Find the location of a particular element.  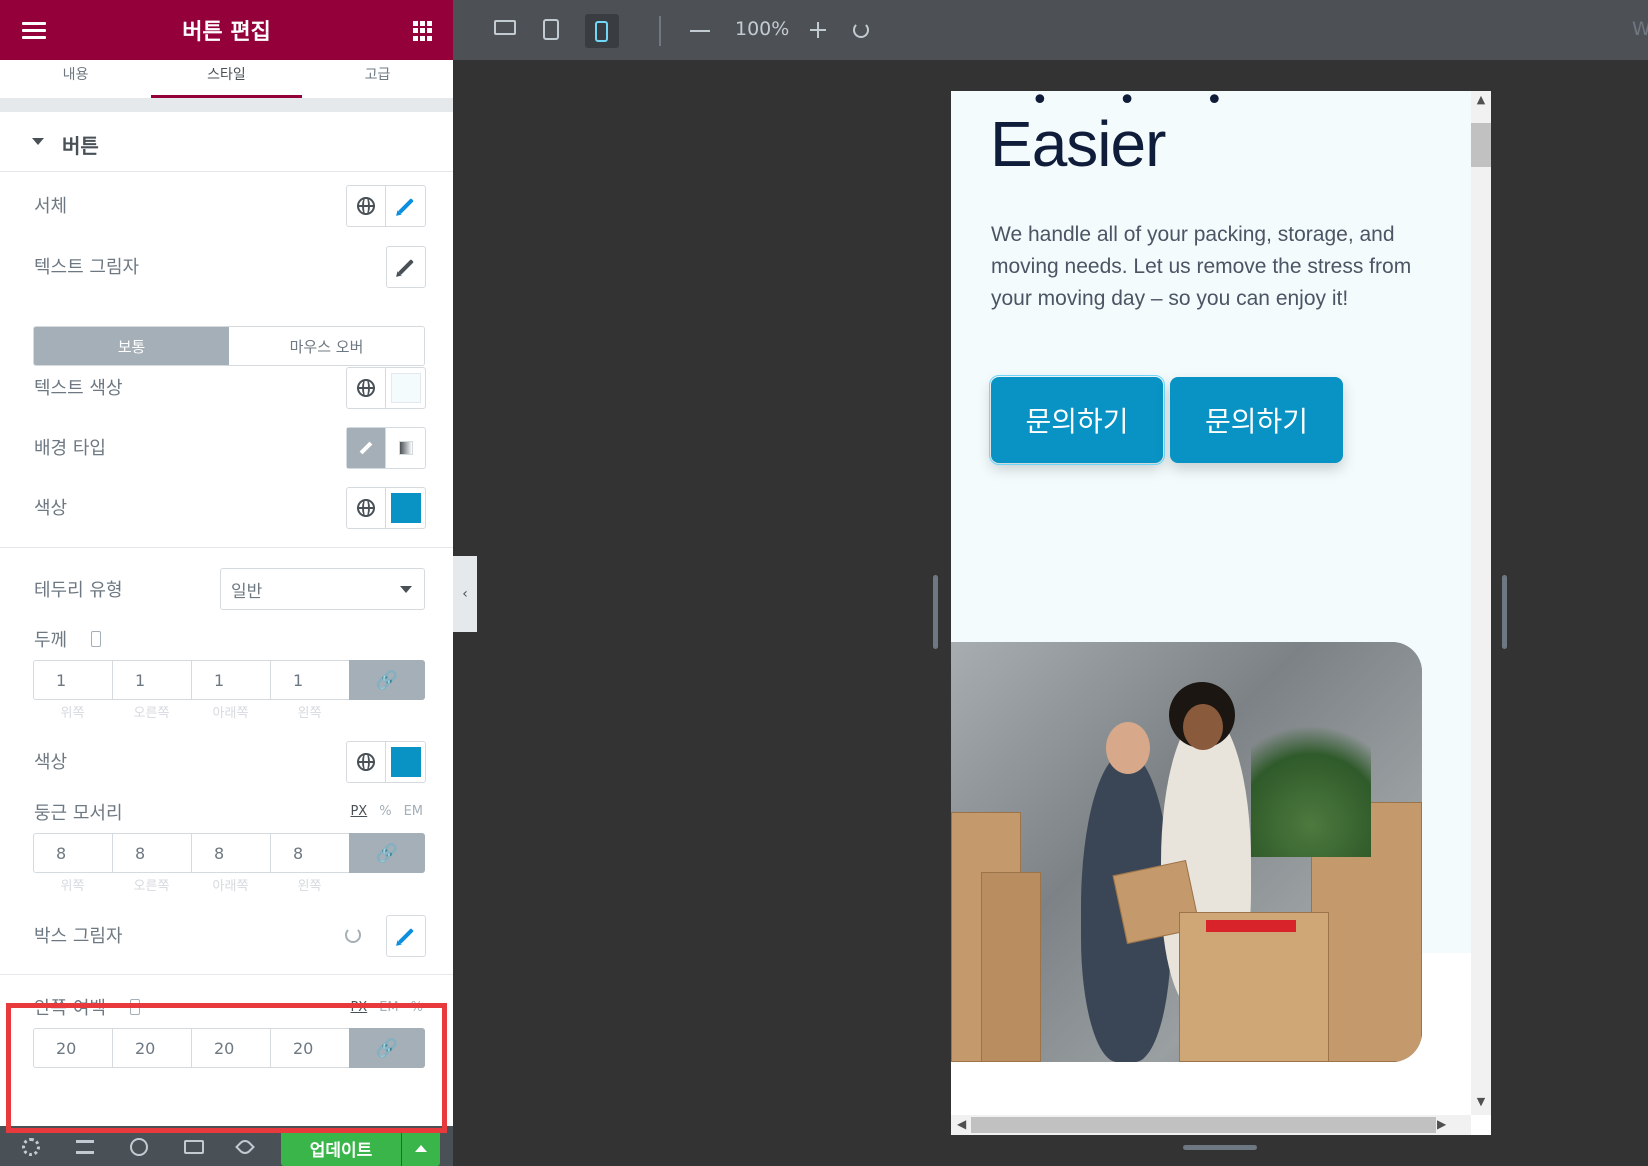

history-icon is located at coordinates (139, 1147).